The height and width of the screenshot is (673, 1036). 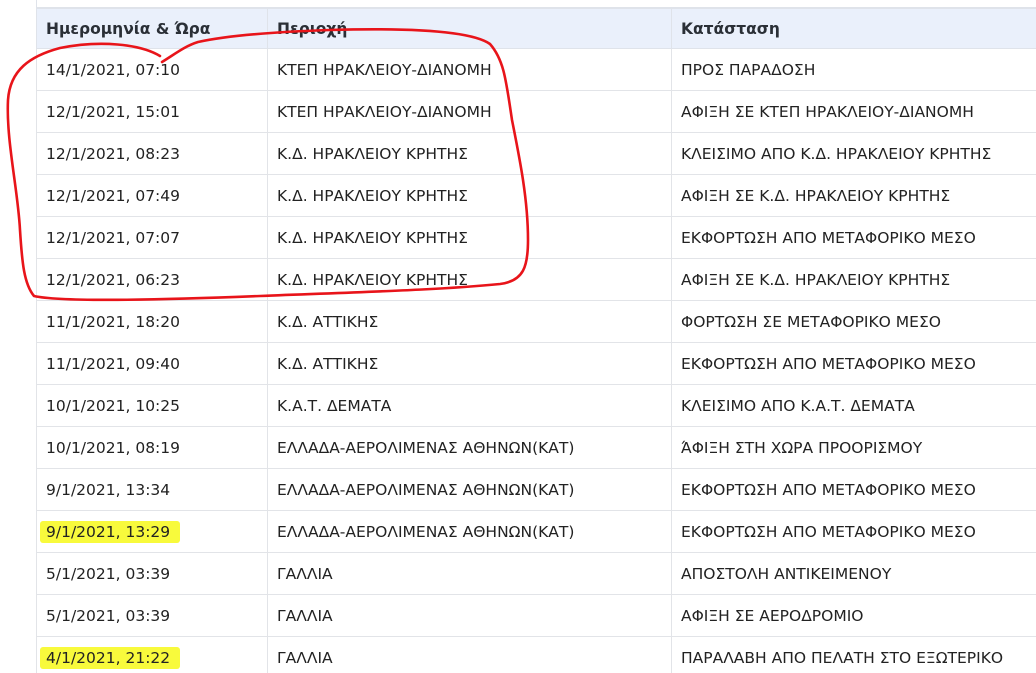 I want to click on cell-date: 9/1/2021, 13:29, so click(x=152, y=531).